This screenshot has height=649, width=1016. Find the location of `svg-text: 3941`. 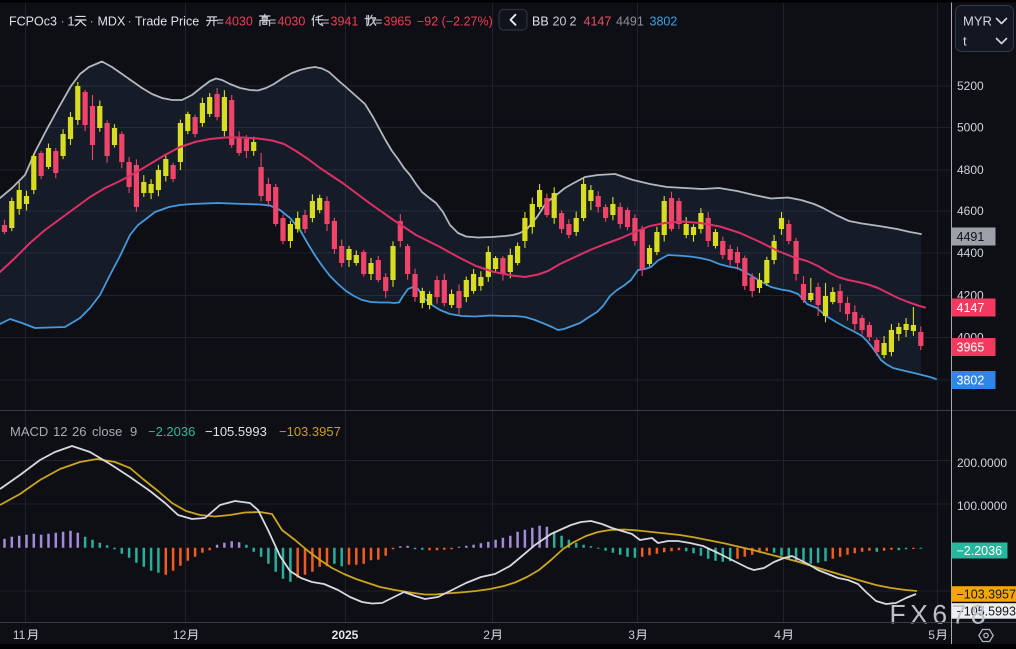

svg-text: 3941 is located at coordinates (345, 22).